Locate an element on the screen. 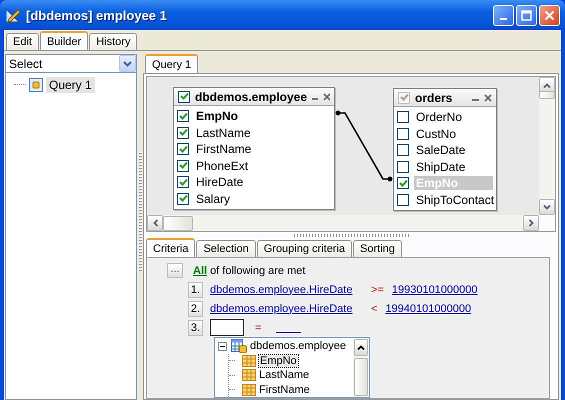 The width and height of the screenshot is (565, 400). condition-number-button: 3. is located at coordinates (195, 328).